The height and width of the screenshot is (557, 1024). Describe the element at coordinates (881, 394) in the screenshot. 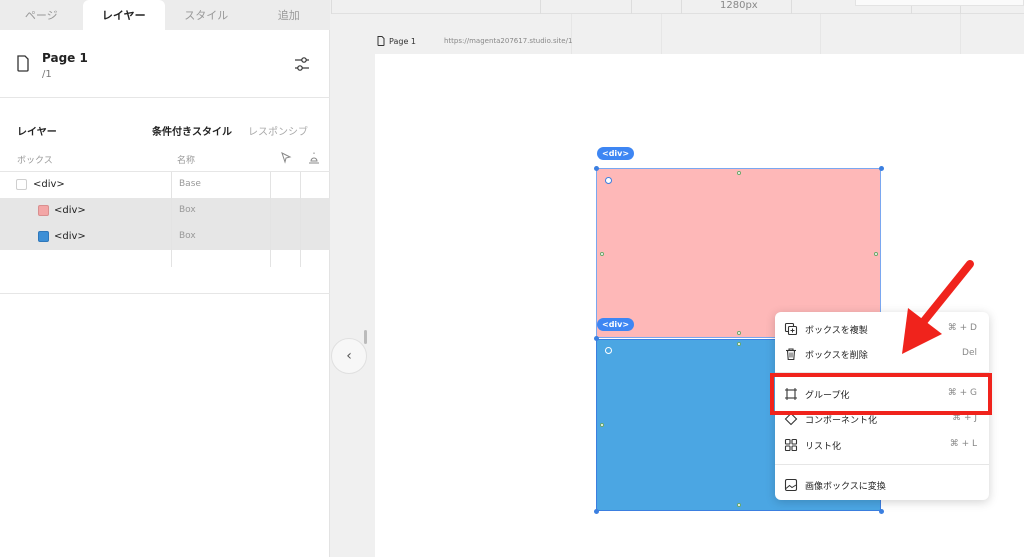

I see `highlight-box` at that location.